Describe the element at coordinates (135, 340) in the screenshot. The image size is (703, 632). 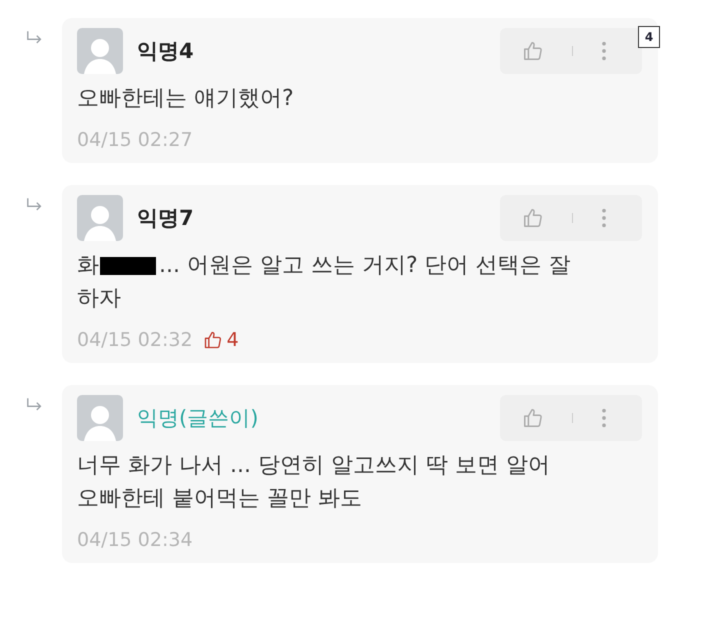
I see `timestamp: 04/15 02:32` at that location.